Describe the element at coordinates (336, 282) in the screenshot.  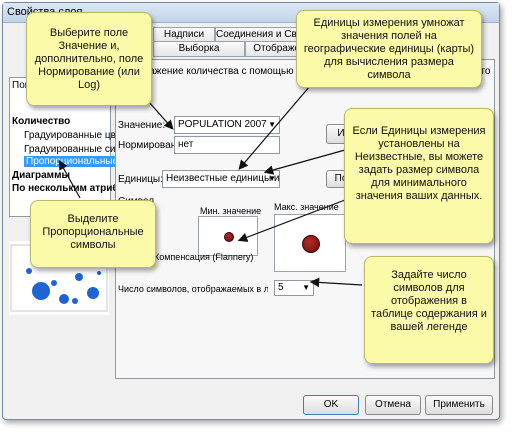
I see `arrow-to-legend-count` at that location.